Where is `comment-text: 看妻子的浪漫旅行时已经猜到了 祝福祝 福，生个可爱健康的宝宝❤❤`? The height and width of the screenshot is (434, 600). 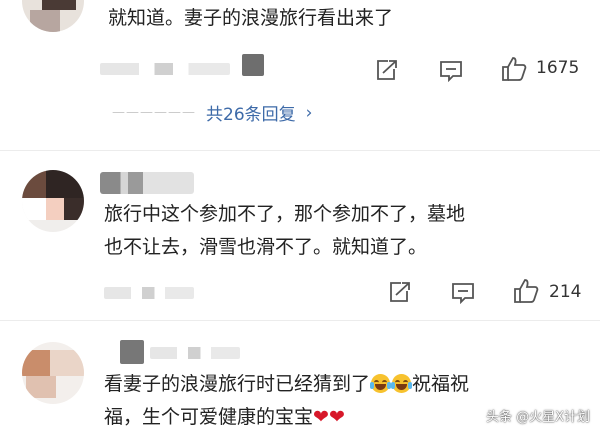
comment-text: 看妻子的浪漫旅行时已经猜到了 祝福祝 福，生个可爱健康的宝宝❤❤ is located at coordinates (286, 401).